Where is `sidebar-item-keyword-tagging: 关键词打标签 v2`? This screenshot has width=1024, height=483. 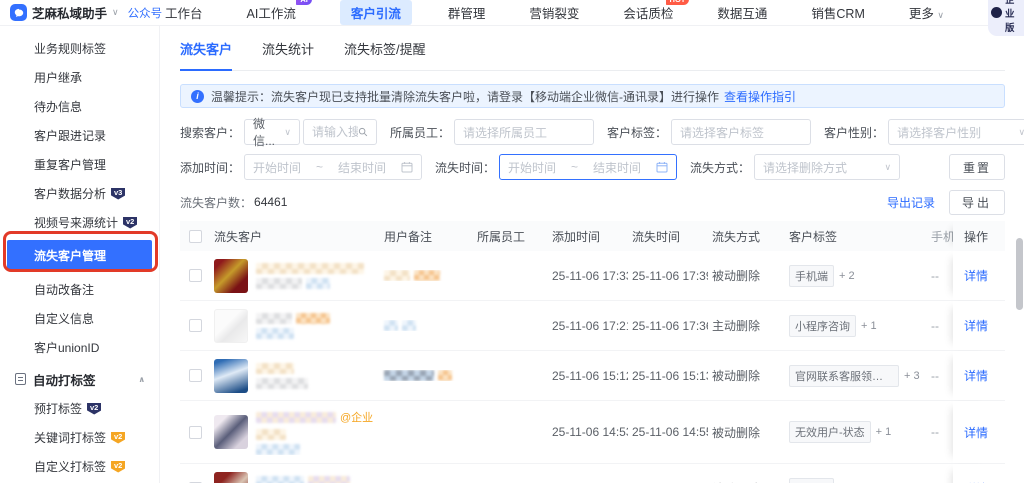 sidebar-item-keyword-tagging: 关键词打标签 v2 is located at coordinates (79, 437).